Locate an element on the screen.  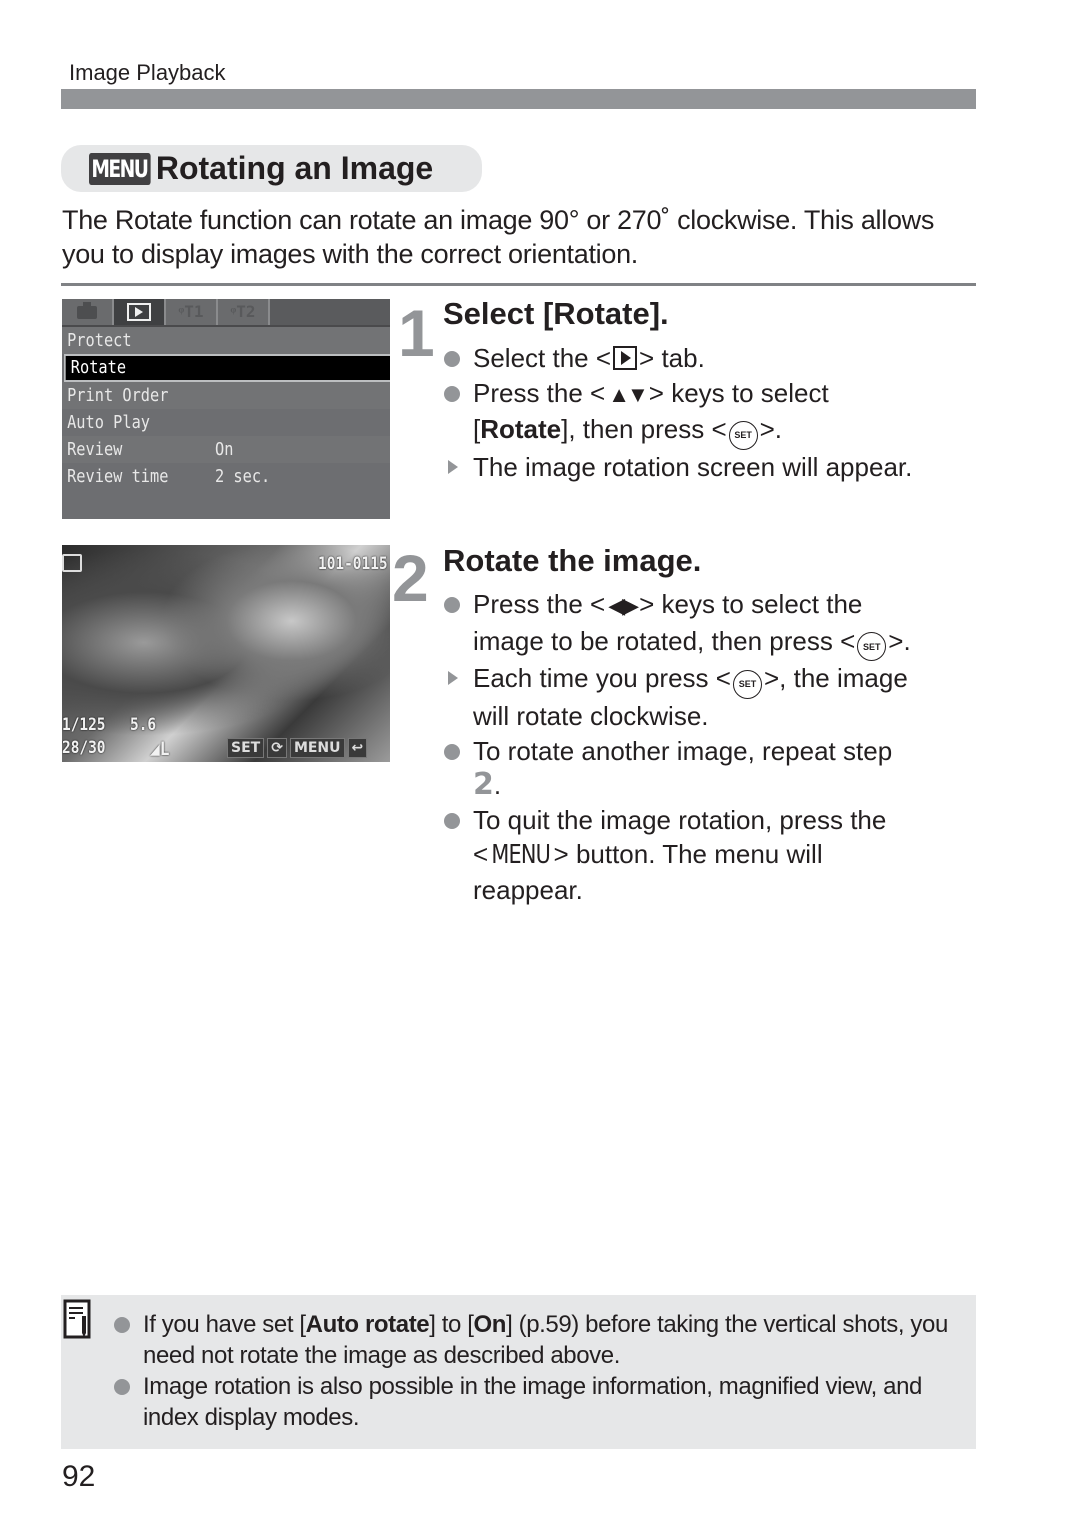
step-number: 2 is located at coordinates (410, 578).